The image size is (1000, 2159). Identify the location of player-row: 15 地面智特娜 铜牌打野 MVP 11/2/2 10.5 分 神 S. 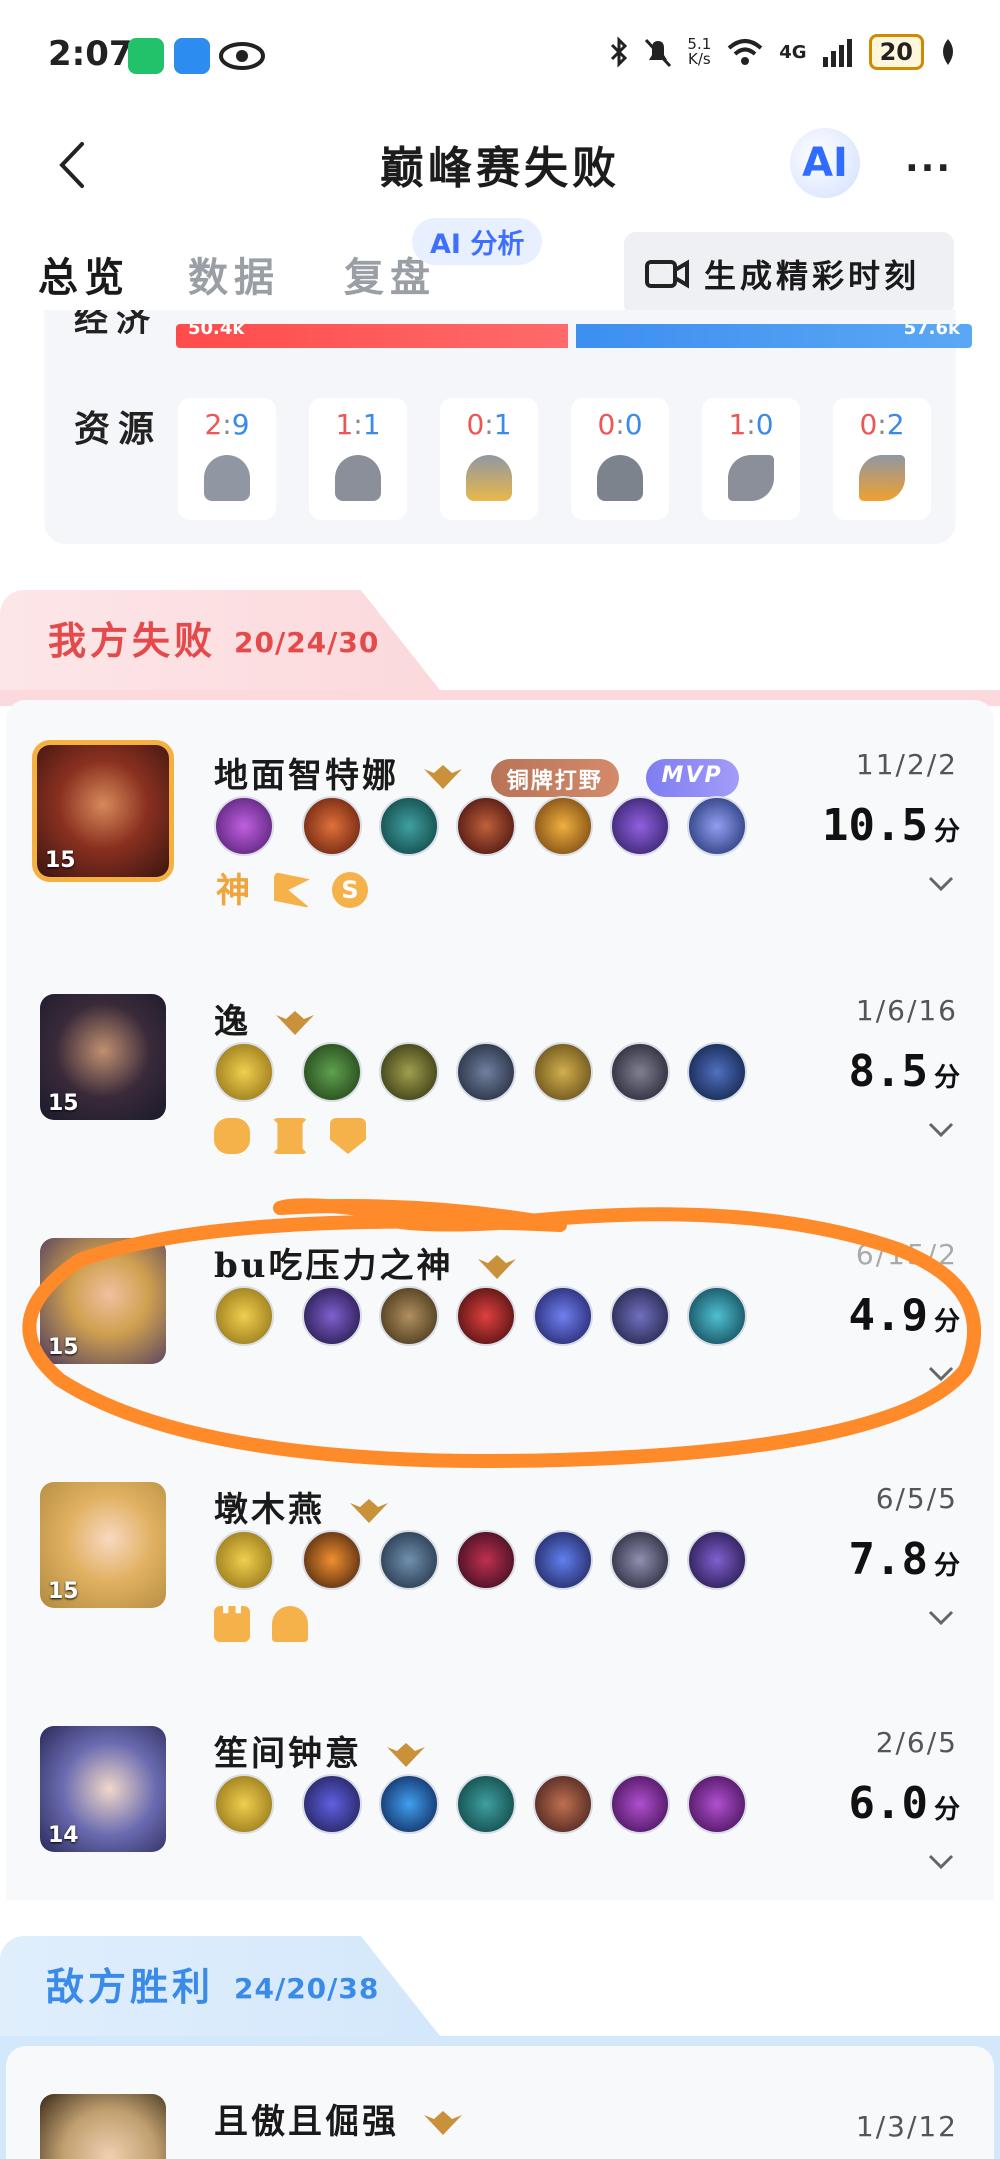
(500, 854).